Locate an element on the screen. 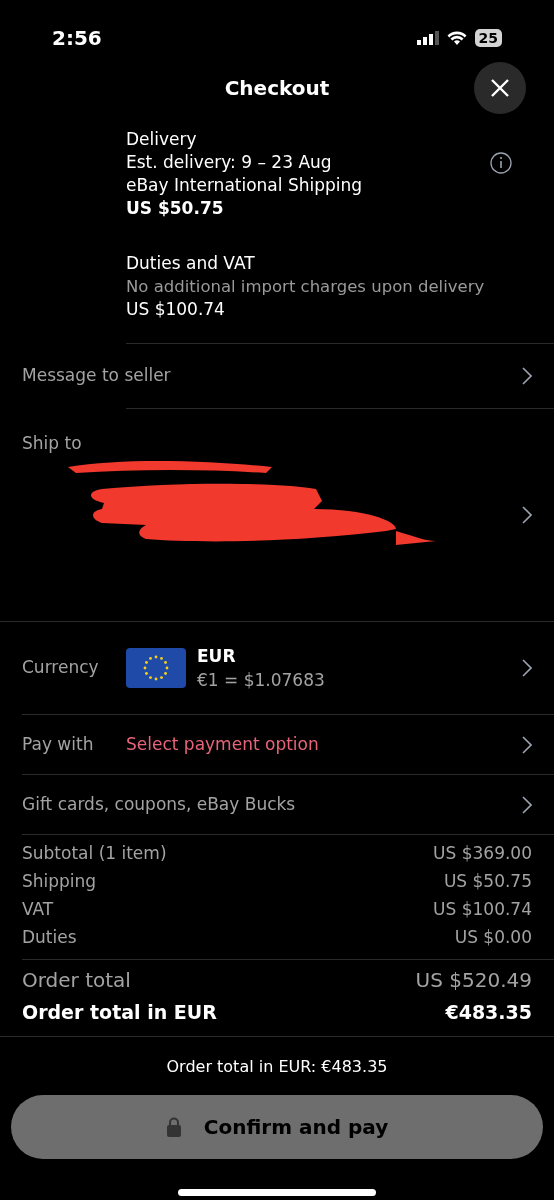 Image resolution: width=554 pixels, height=1200 pixels. close-icon is located at coordinates (500, 88).